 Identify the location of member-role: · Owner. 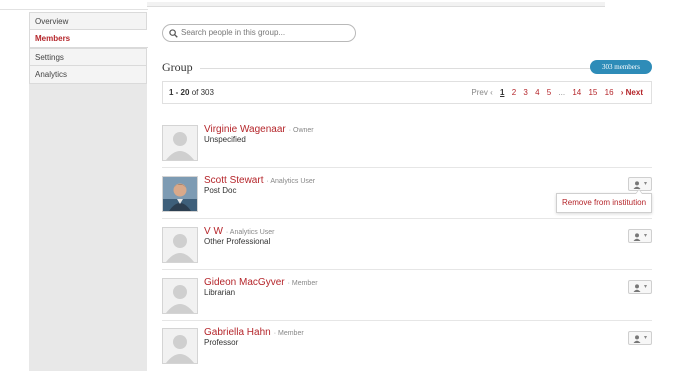
(301, 130).